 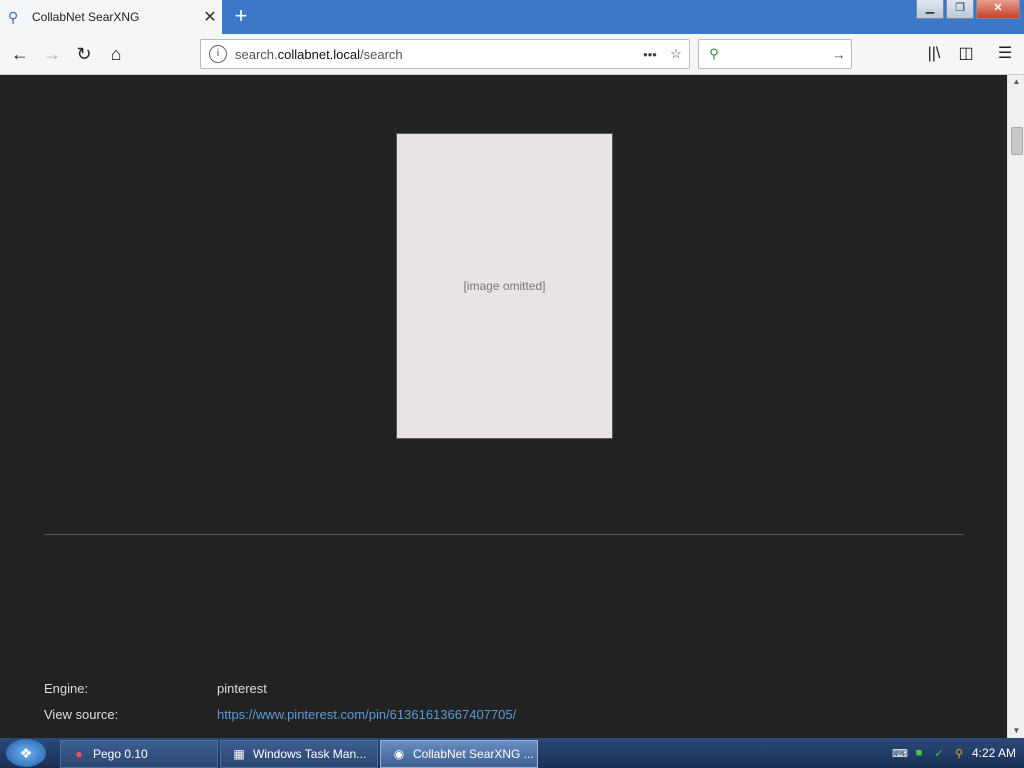 What do you see at coordinates (52, 54) in the screenshot?
I see `forward-icon: →` at bounding box center [52, 54].